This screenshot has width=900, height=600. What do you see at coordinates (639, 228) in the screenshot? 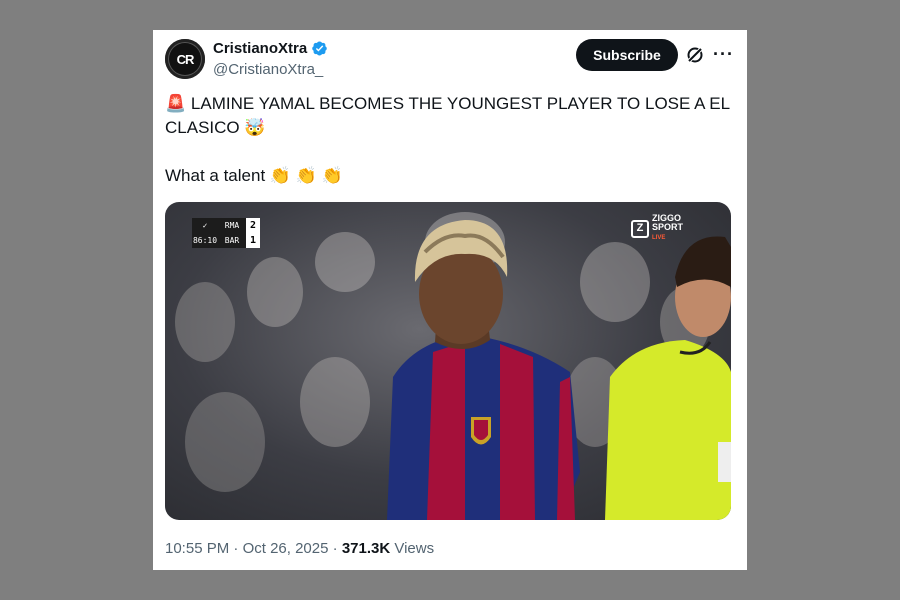
I see `ziggo-logo-icon: Z` at bounding box center [639, 228].